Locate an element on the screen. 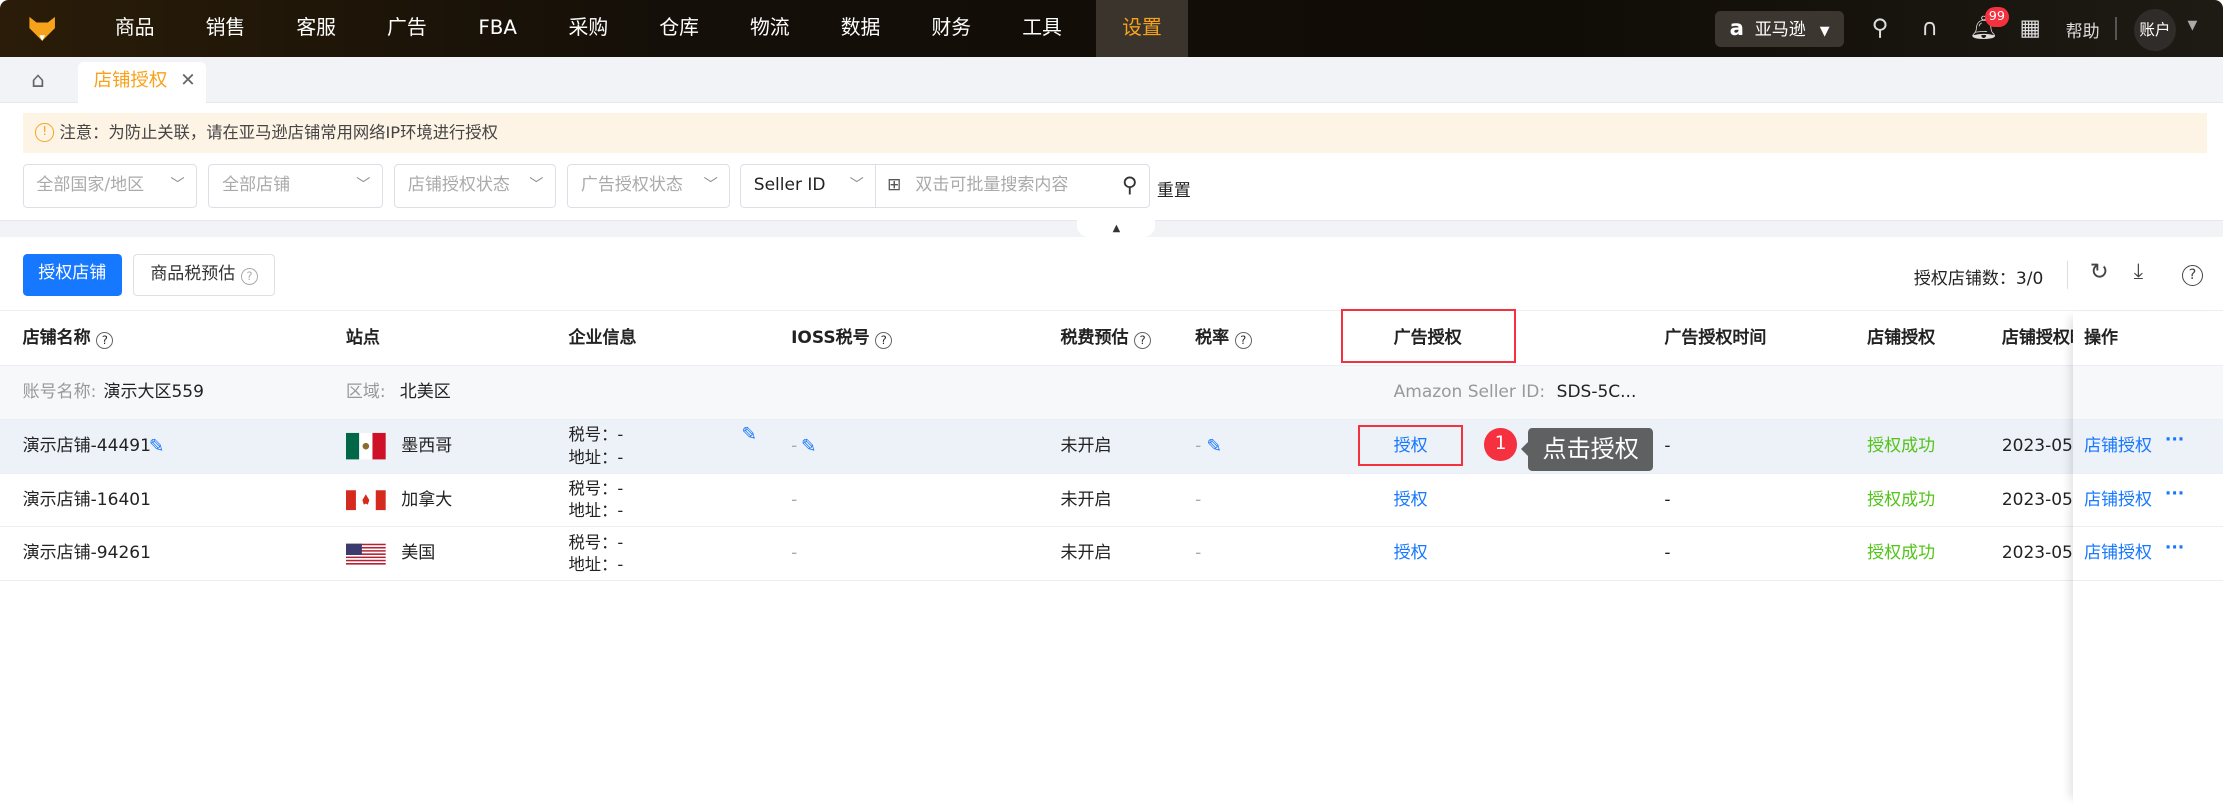 The image size is (2223, 804). platform-selector: a 亚马逊 ▼ is located at coordinates (1780, 29).